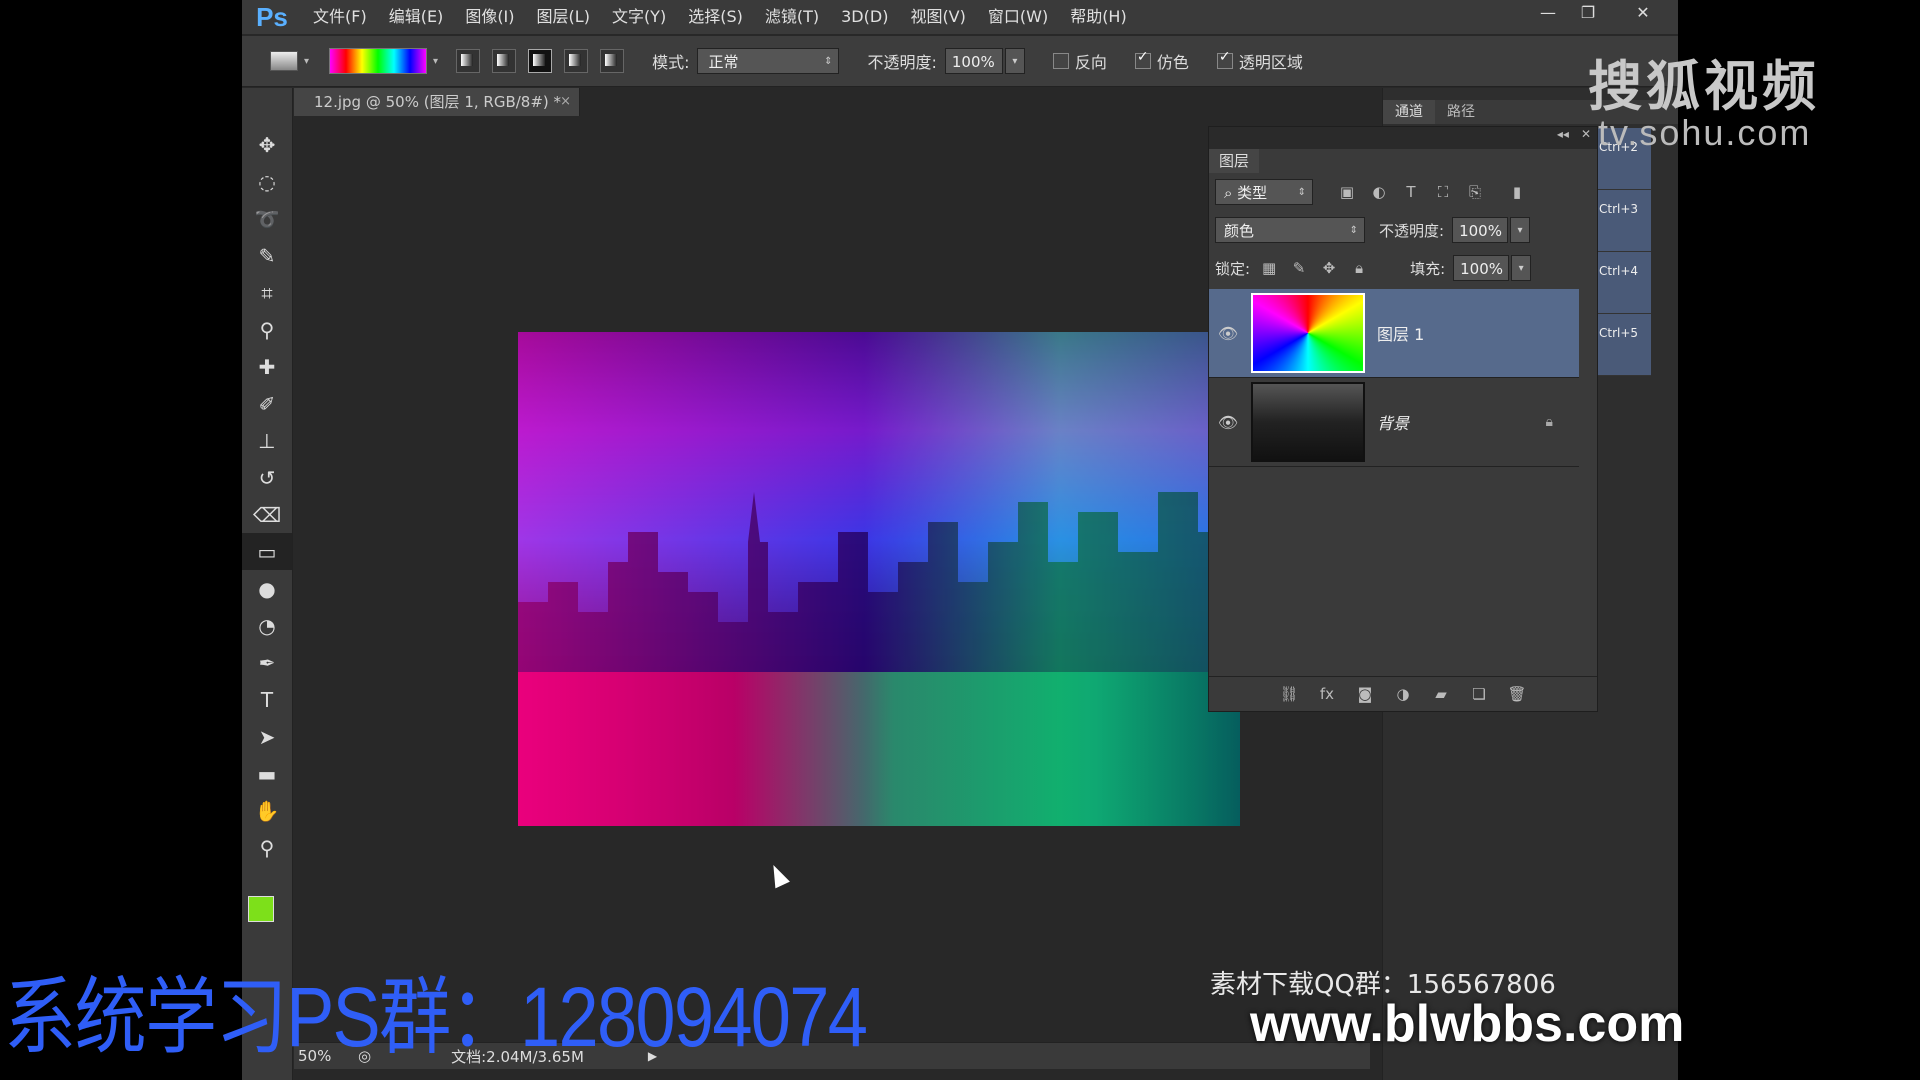  I want to click on layer-name: 背景, so click(1393, 422).